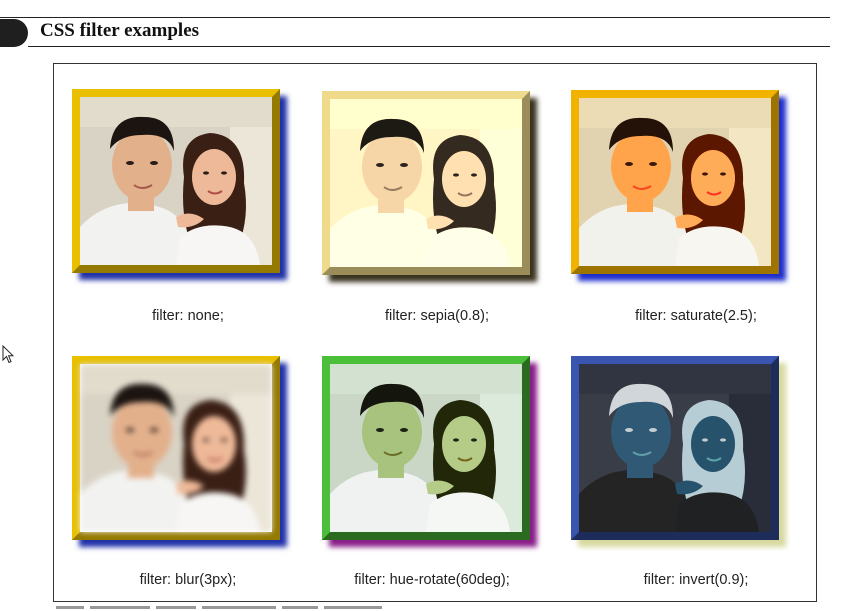  I want to click on cut-off-caption-line, so click(246, 607).